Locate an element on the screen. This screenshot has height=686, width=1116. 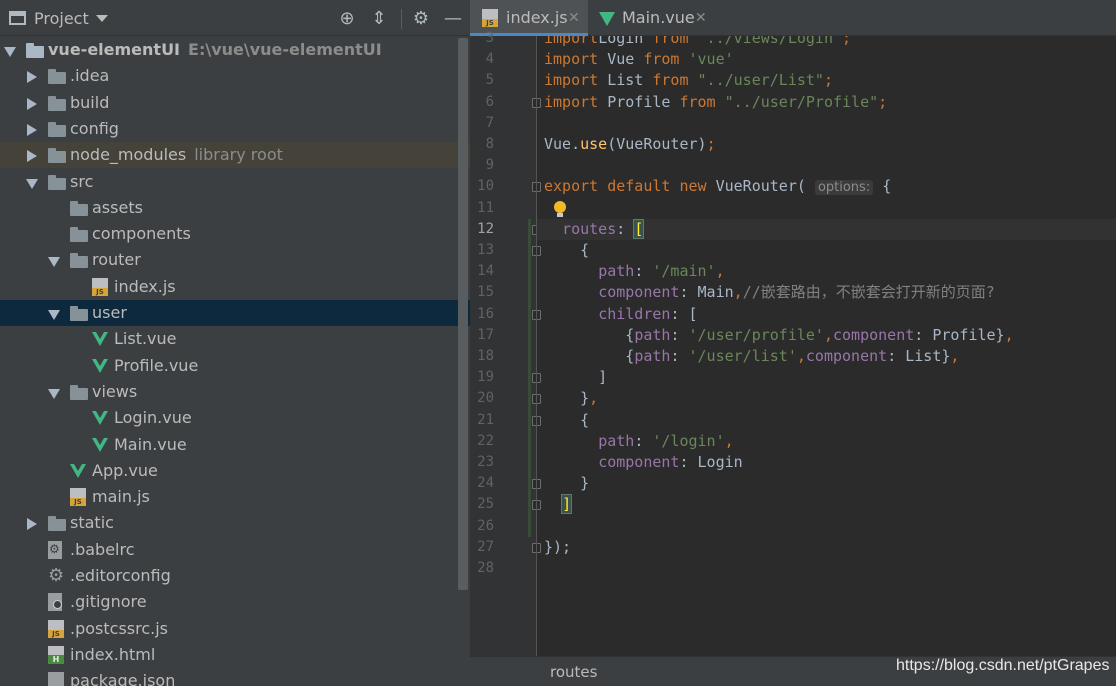
tree-item-assets: assets is located at coordinates (235, 208).